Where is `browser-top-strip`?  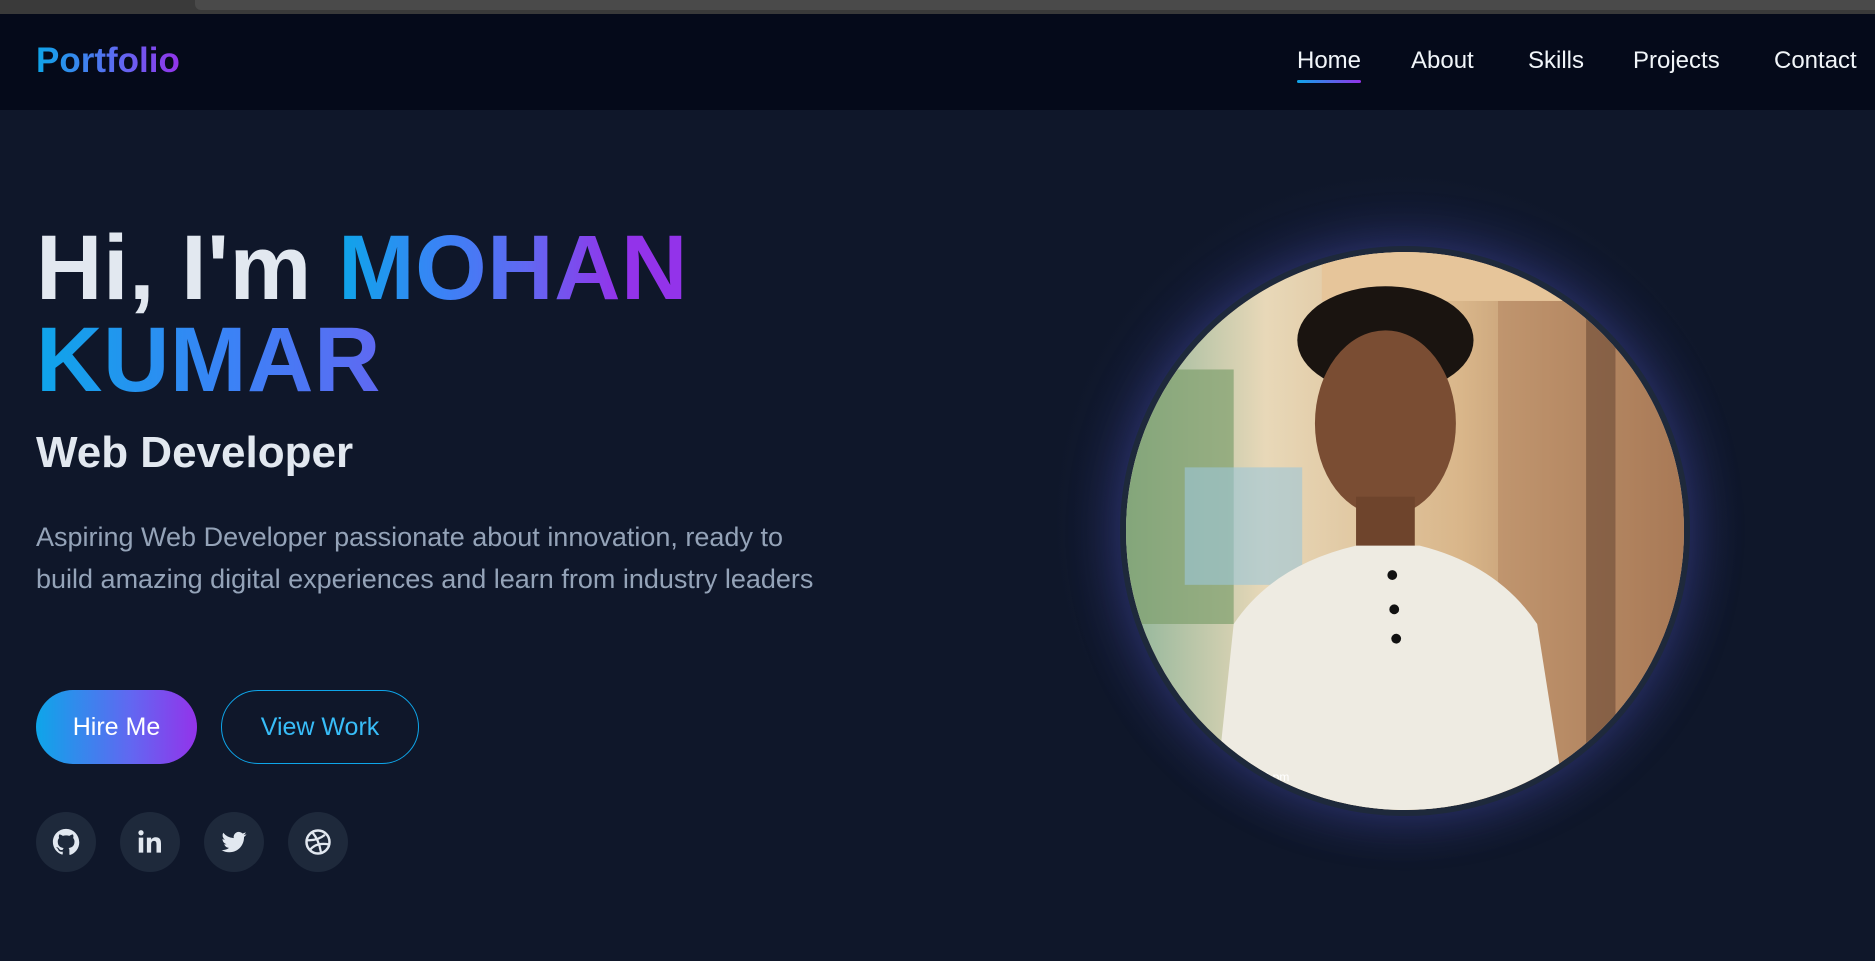
browser-top-strip is located at coordinates (937, 7).